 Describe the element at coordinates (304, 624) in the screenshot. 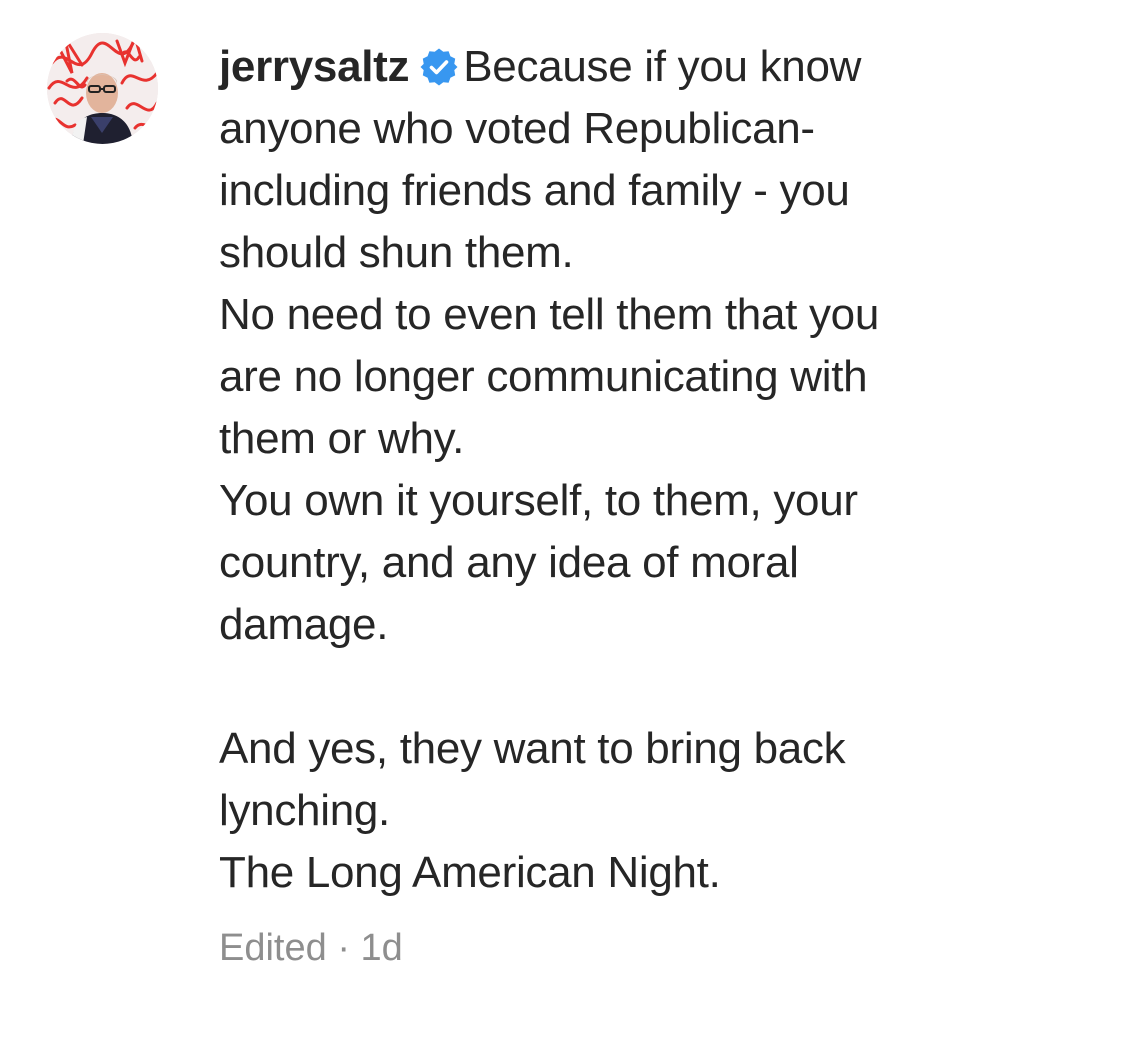

I see `comment-line: damage.` at that location.